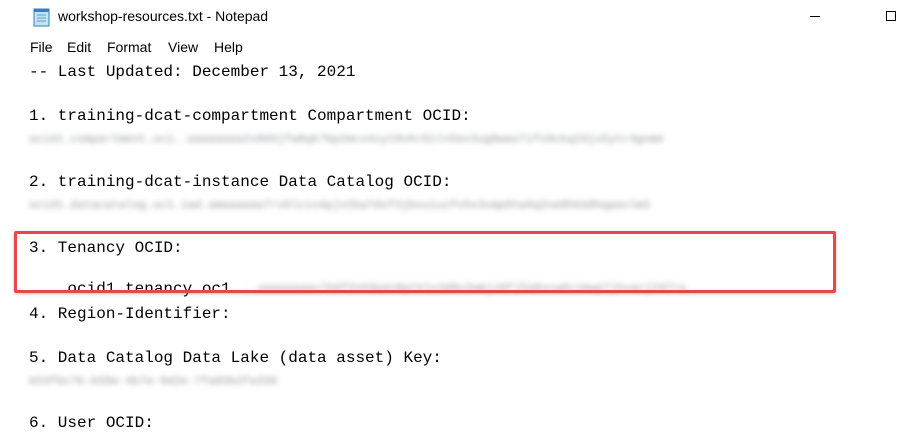 The image size is (901, 447). What do you see at coordinates (41, 47) in the screenshot?
I see `menu-file: File` at bounding box center [41, 47].